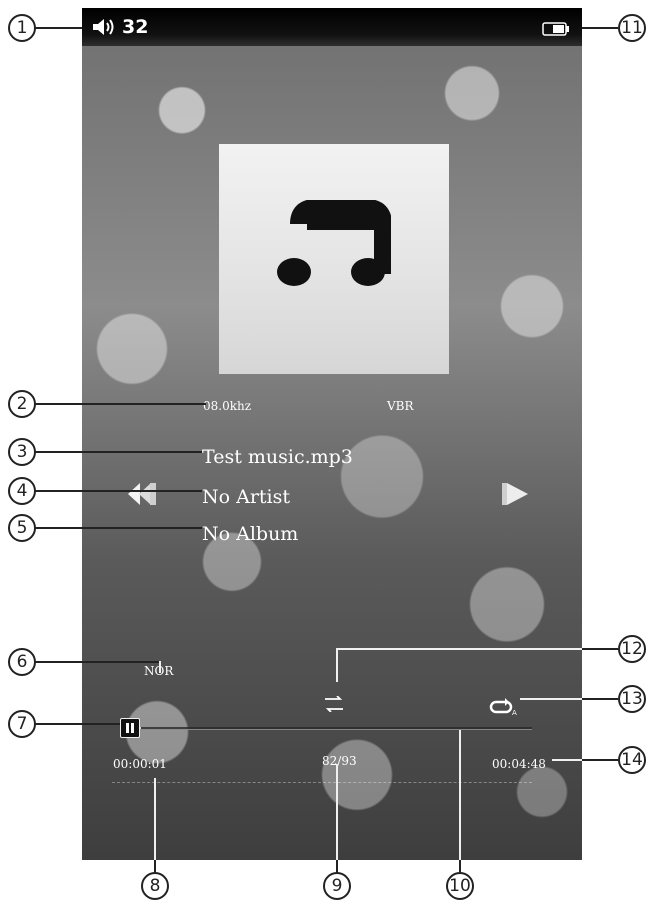 The image size is (655, 908). What do you see at coordinates (22, 528) in the screenshot?
I see `callout-5: 5` at bounding box center [22, 528].